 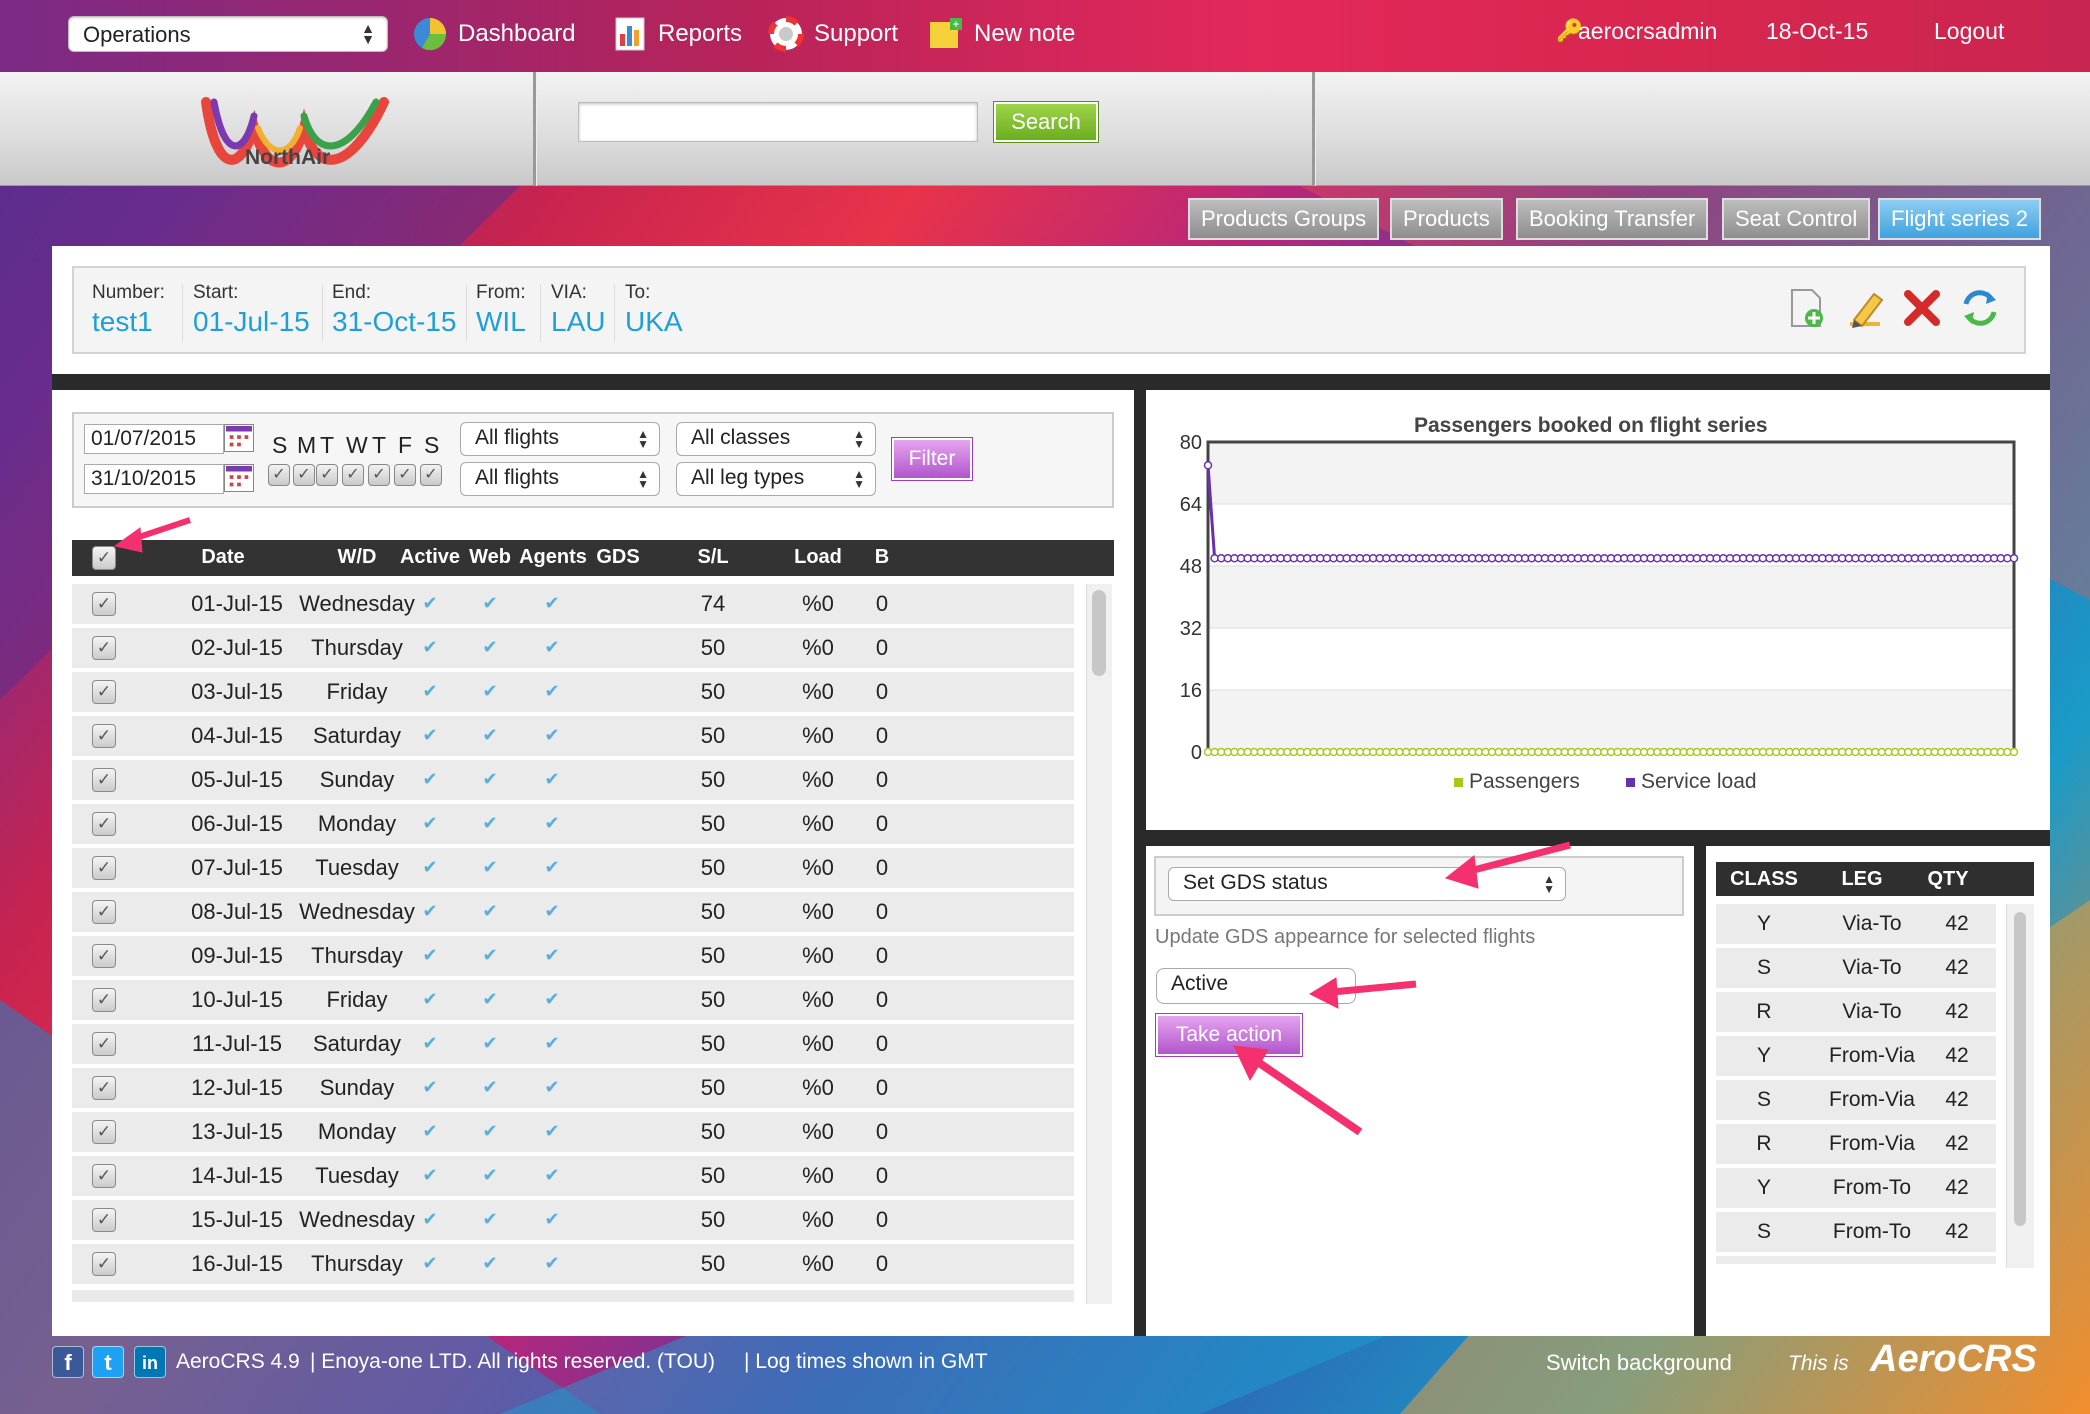 What do you see at coordinates (573, 1000) in the screenshot?
I see `table-row: ✓ 10-Jul-15 Friday ✔ ✔ ✔ 50 %0 0` at bounding box center [573, 1000].